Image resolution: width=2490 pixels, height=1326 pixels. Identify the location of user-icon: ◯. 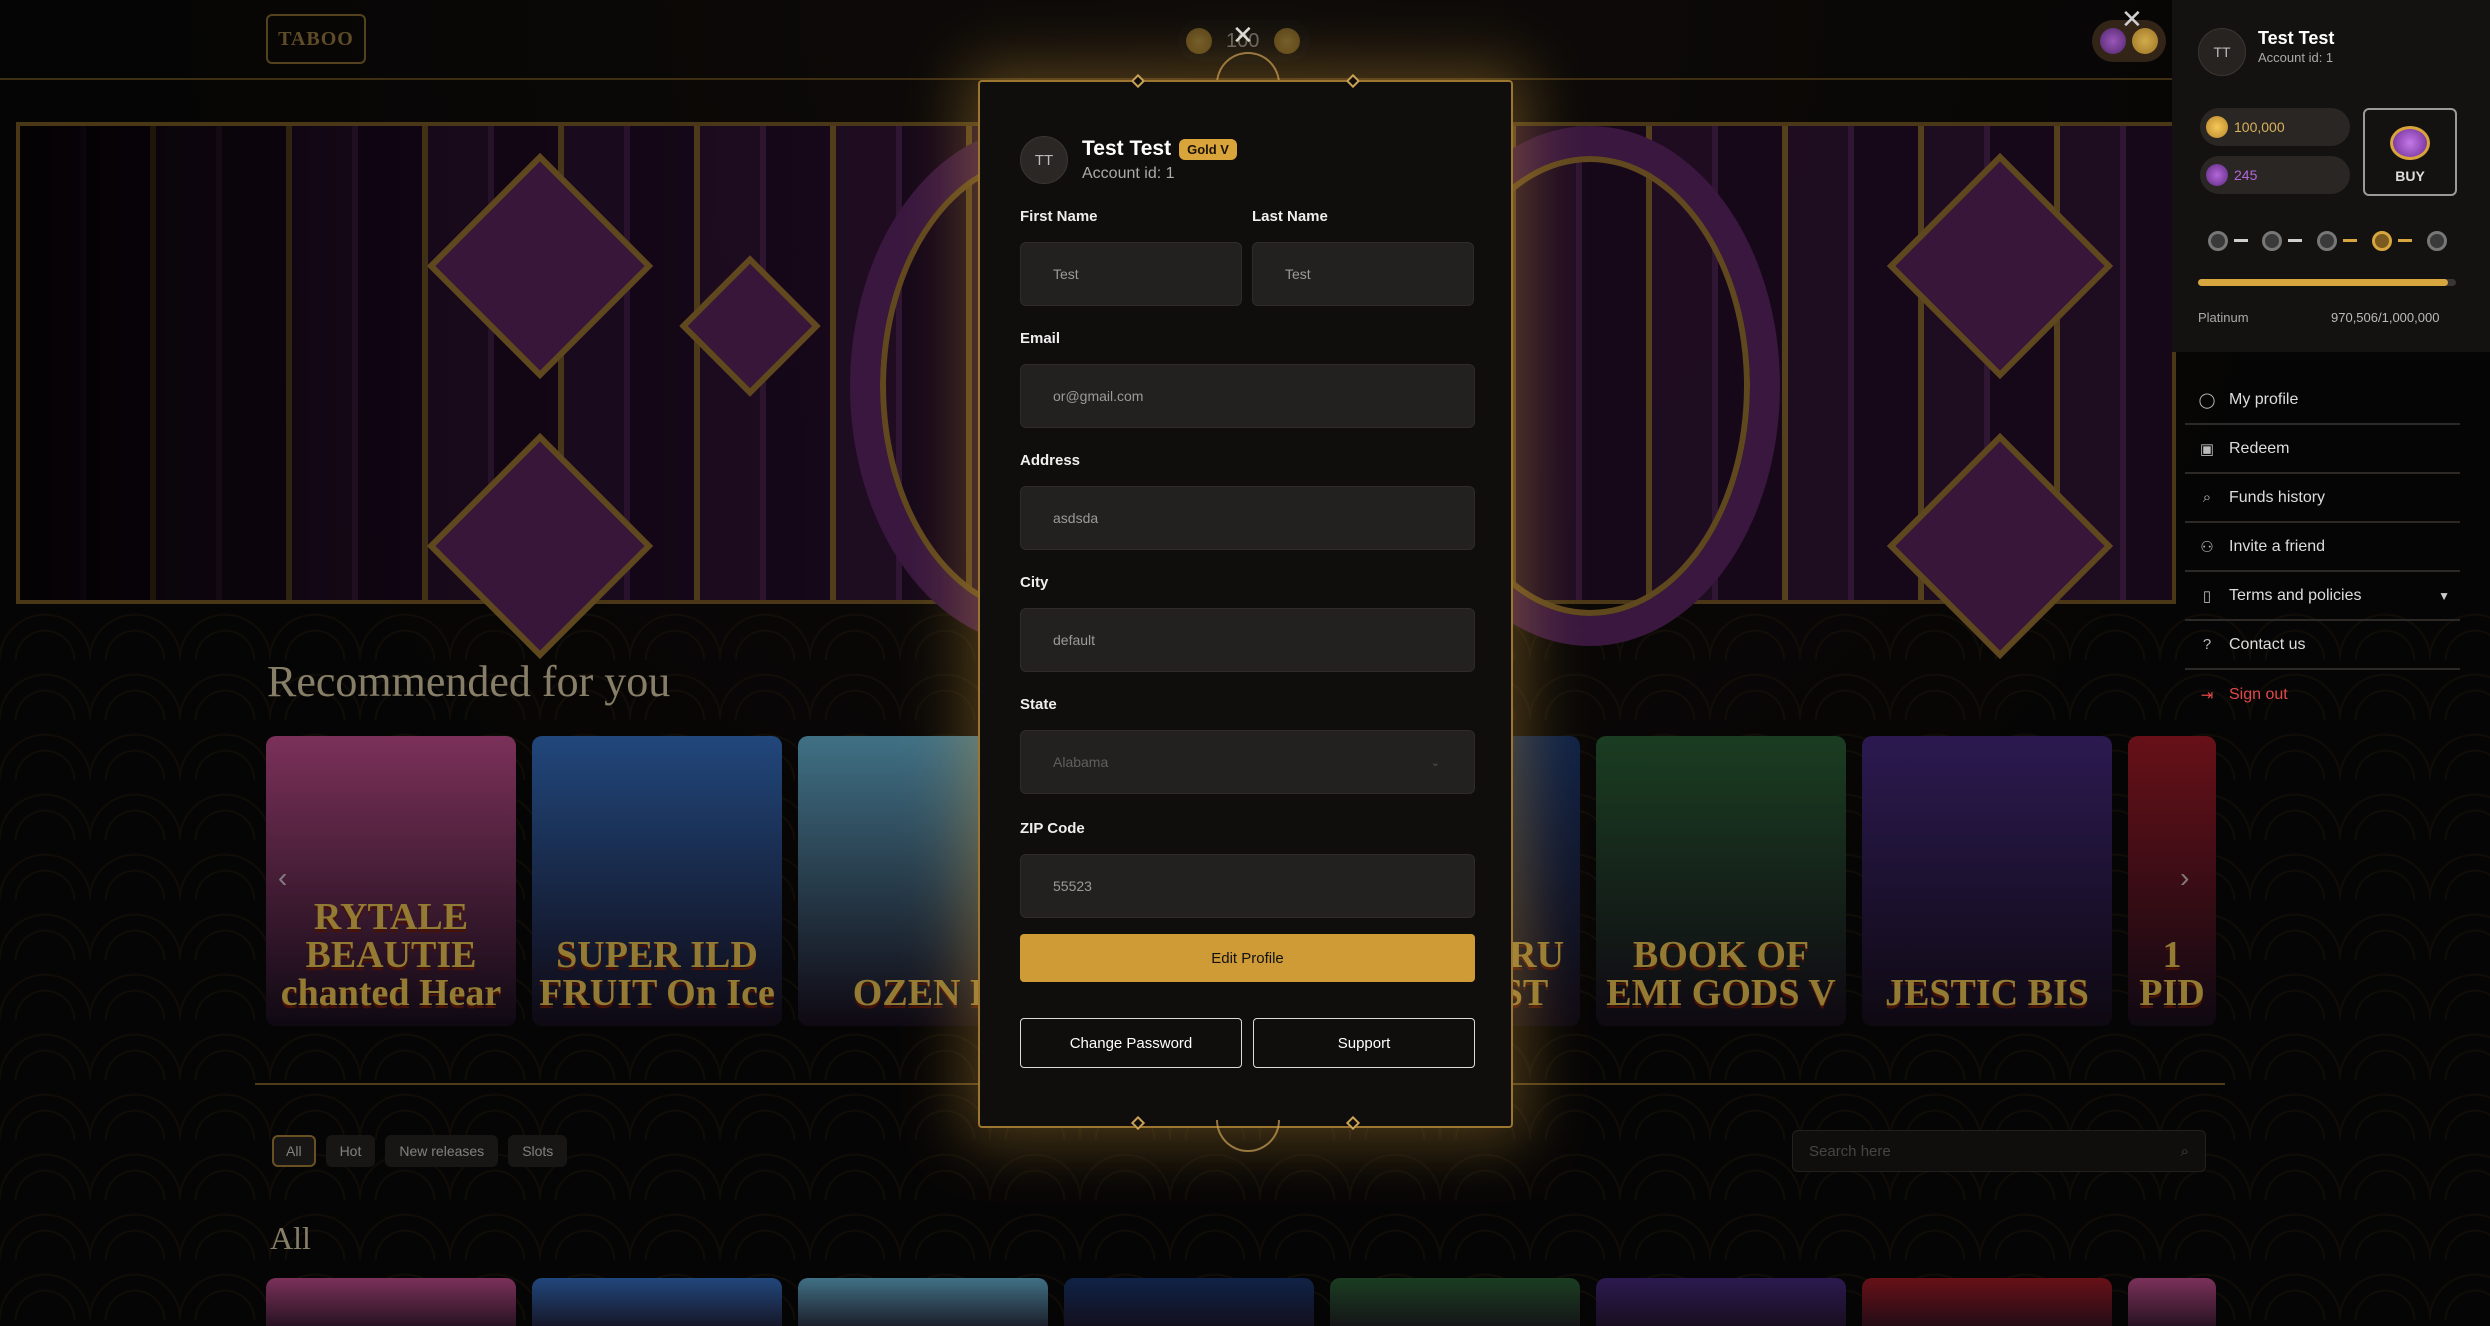
(2207, 400).